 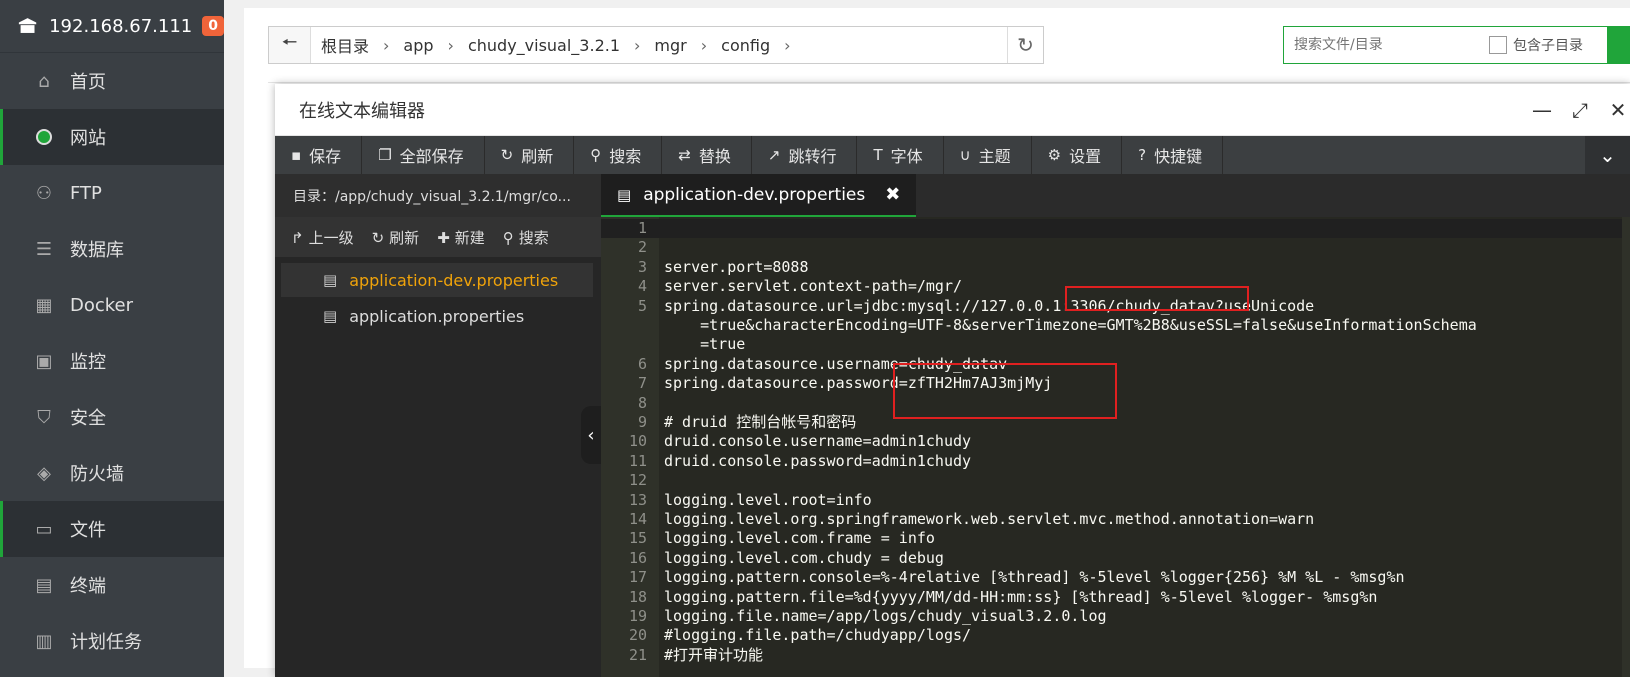 What do you see at coordinates (112, 81) in the screenshot?
I see `sidebar-item-home: ⌂ 首页` at bounding box center [112, 81].